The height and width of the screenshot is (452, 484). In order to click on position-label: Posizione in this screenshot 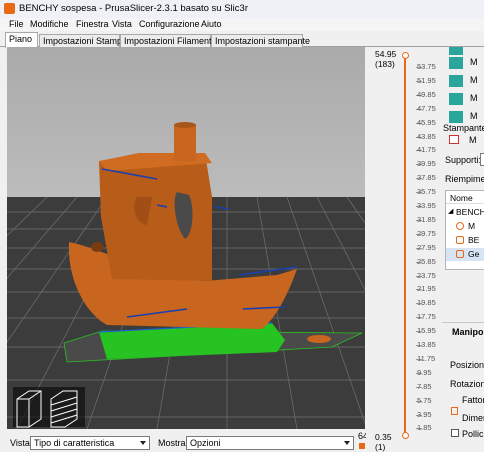, I will do `click(467, 365)`.